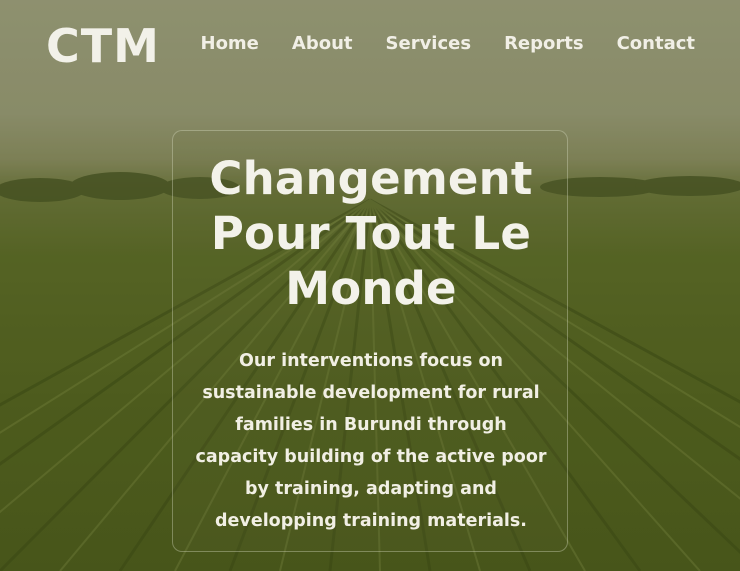 The image size is (740, 571). Describe the element at coordinates (544, 44) in the screenshot. I see `nav-reports-link: Reports` at that location.